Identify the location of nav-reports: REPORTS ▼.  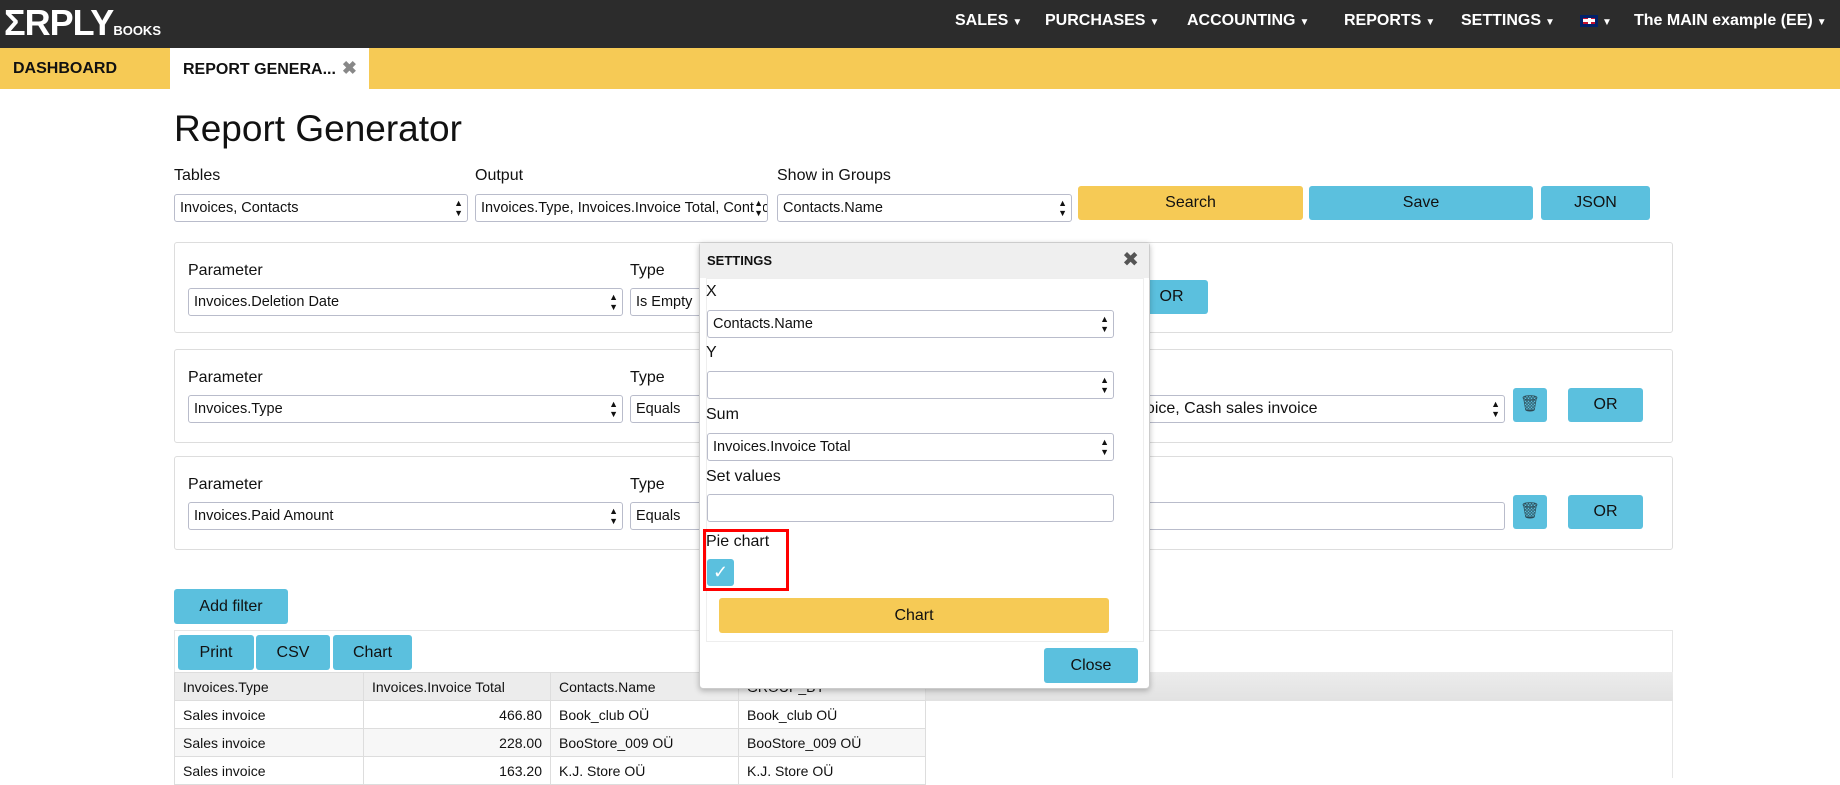
(1389, 24).